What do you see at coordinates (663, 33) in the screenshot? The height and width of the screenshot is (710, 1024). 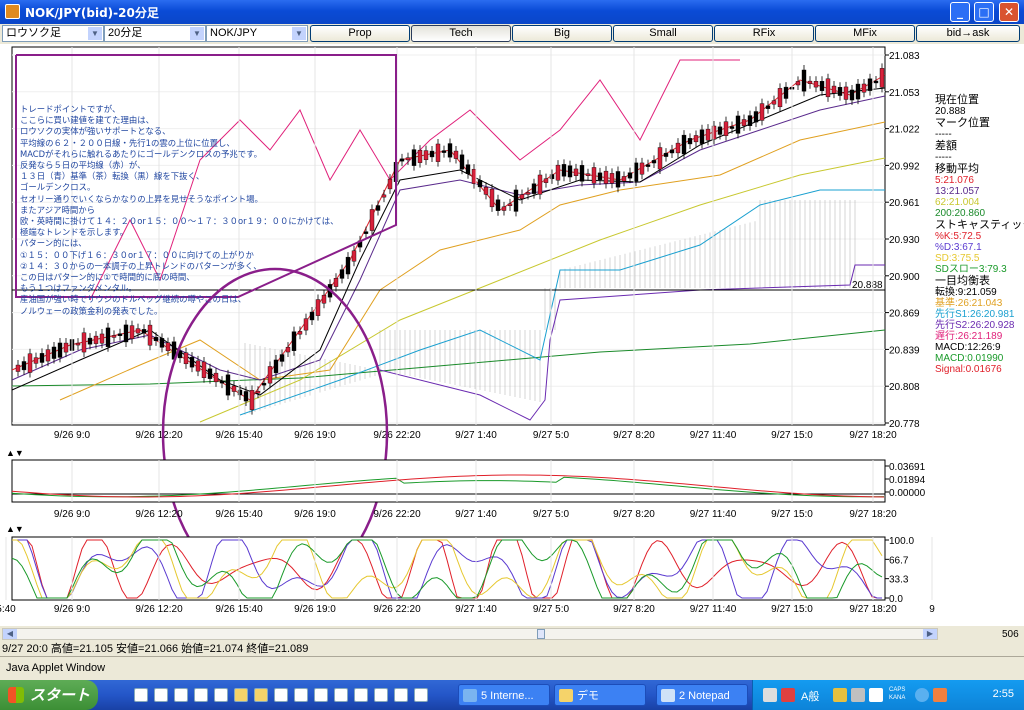 I see `small-button: Small` at bounding box center [663, 33].